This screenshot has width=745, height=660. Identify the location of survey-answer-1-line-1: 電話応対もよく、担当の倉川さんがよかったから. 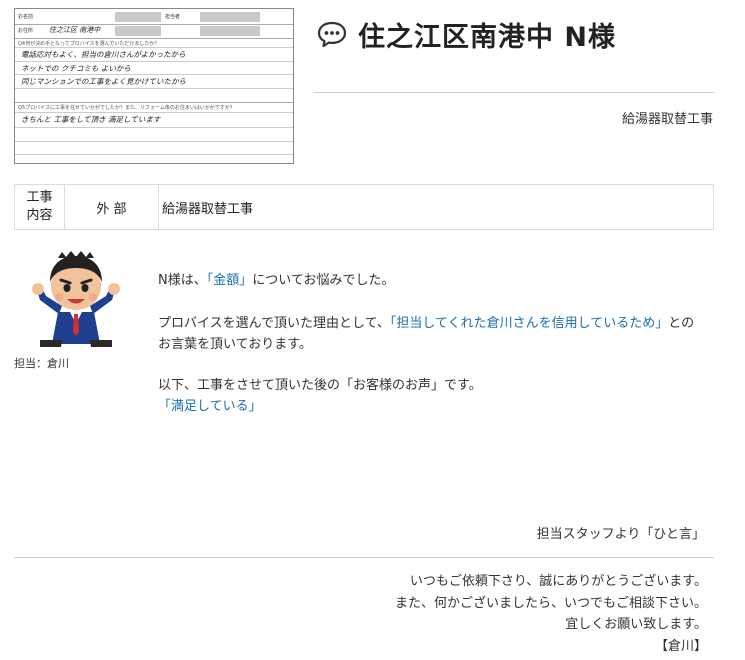
(103, 54).